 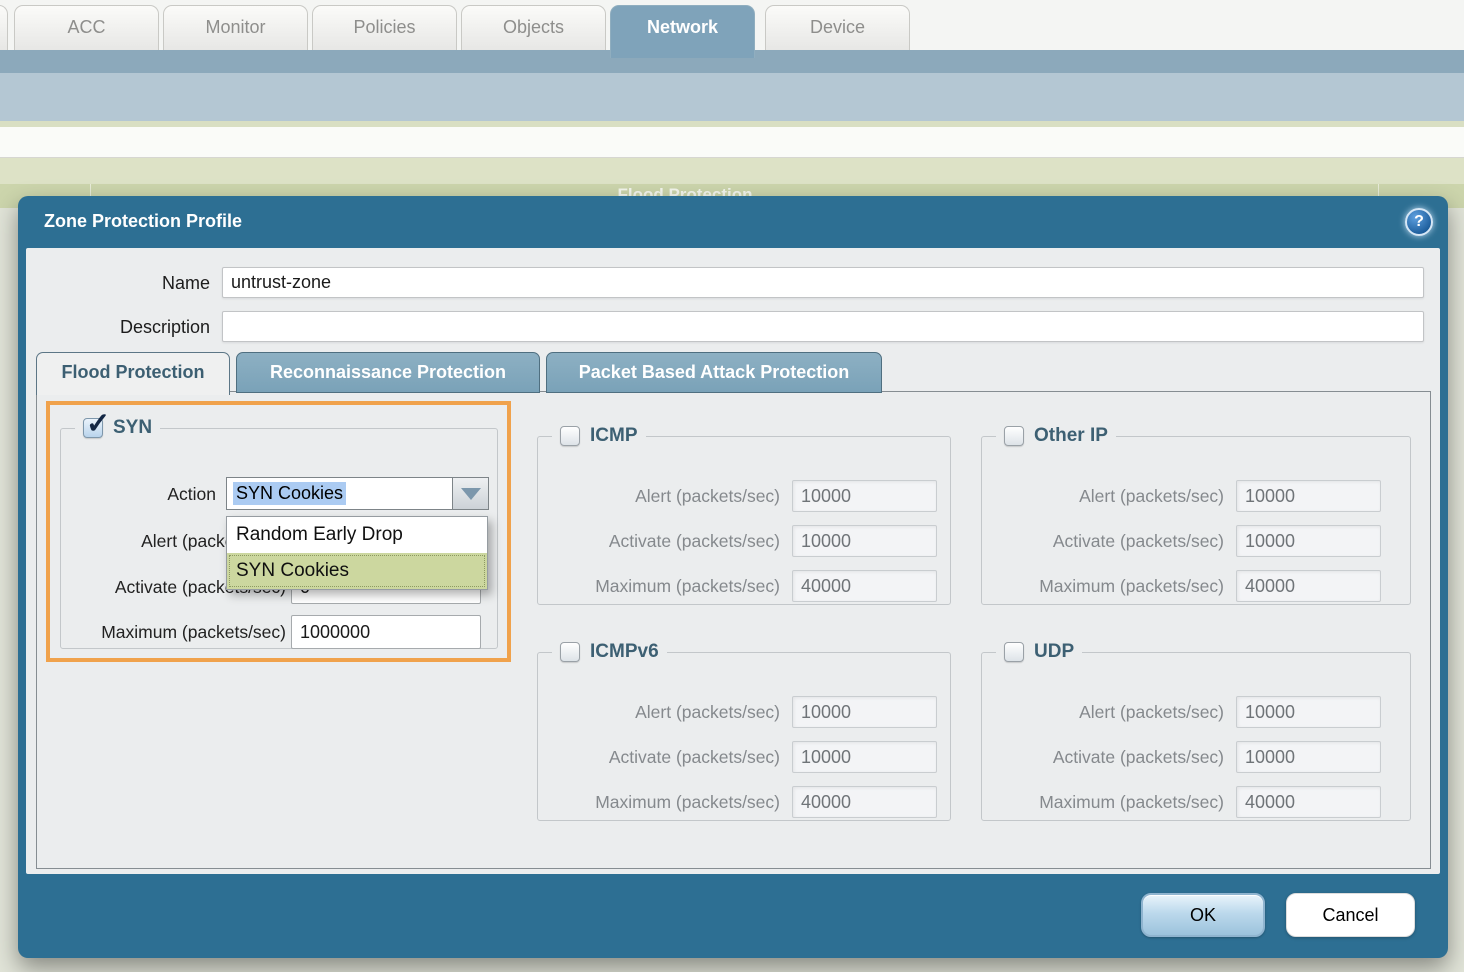 What do you see at coordinates (357, 535) in the screenshot?
I see `dropdown-option-random-early-drop: Random Early Drop` at bounding box center [357, 535].